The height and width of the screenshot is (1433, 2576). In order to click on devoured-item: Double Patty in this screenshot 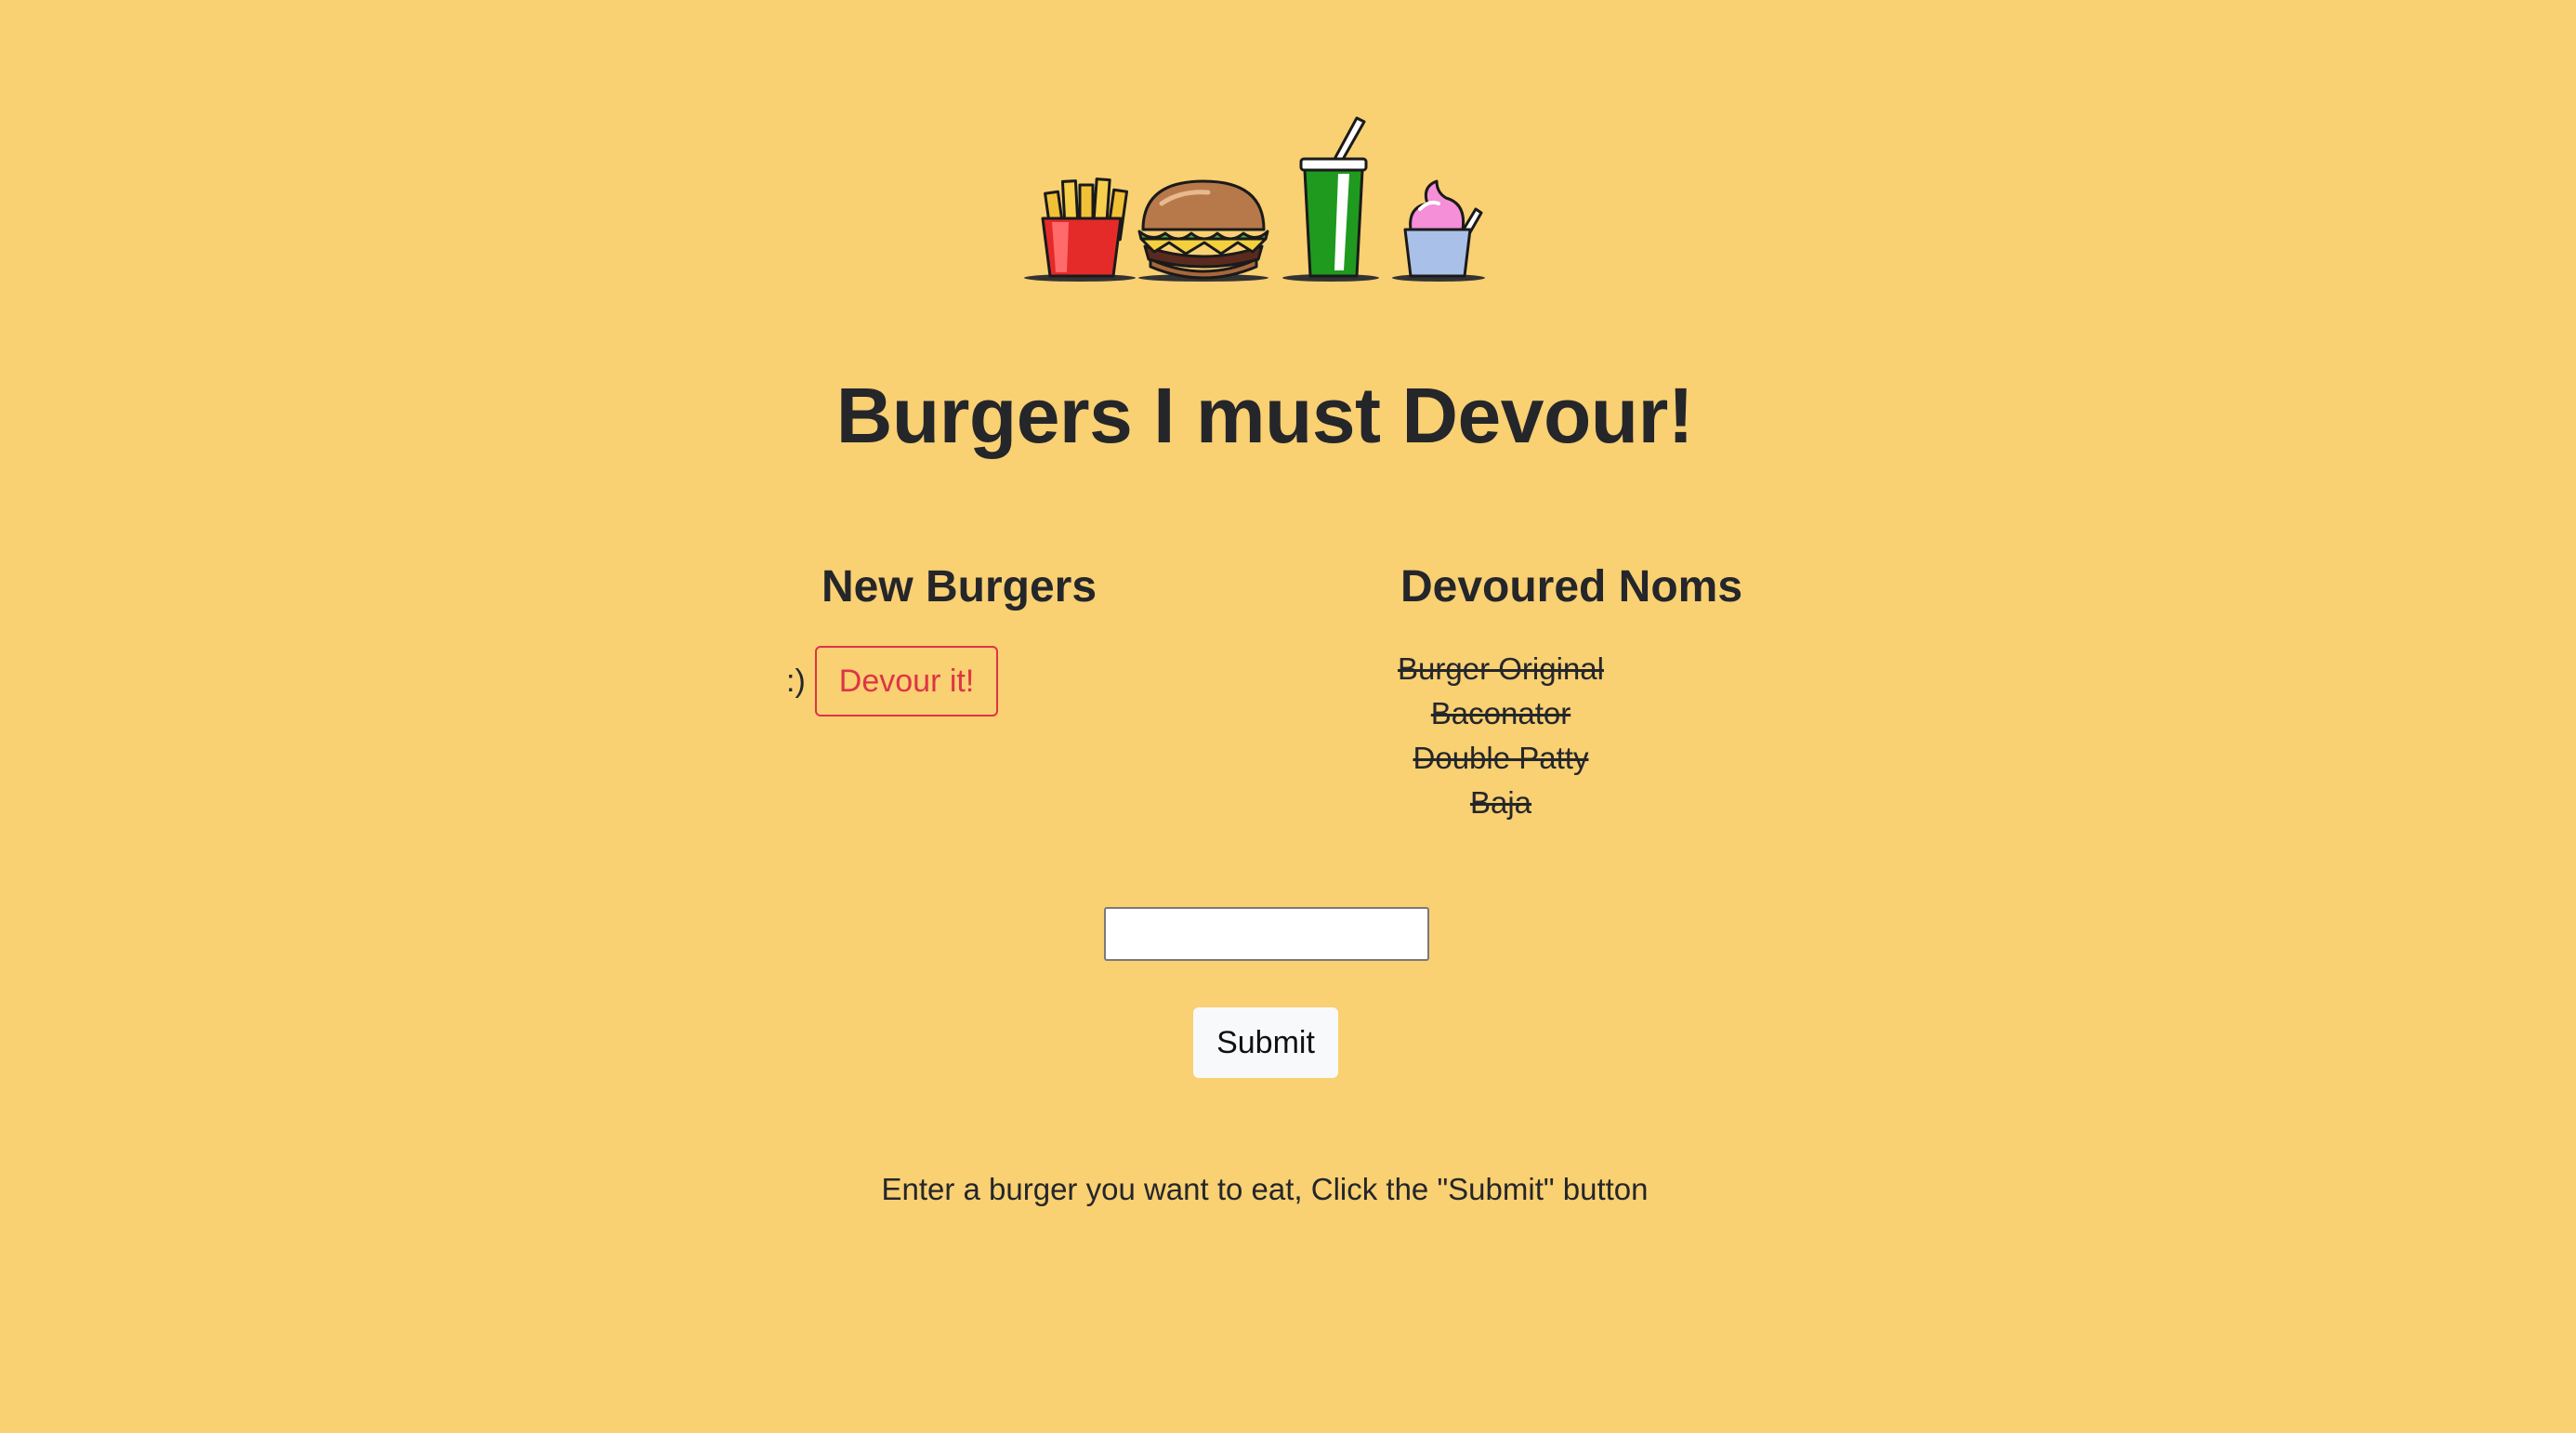, I will do `click(1501, 758)`.